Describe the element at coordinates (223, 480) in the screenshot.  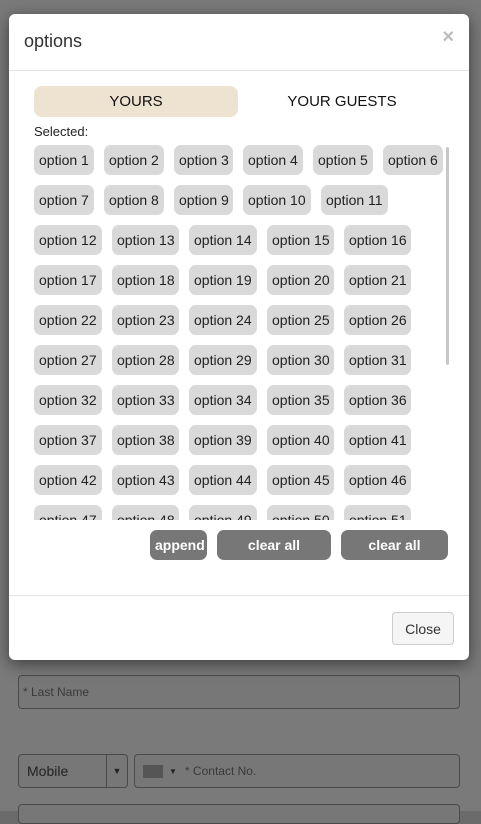
I see `option-chip: option 44` at that location.